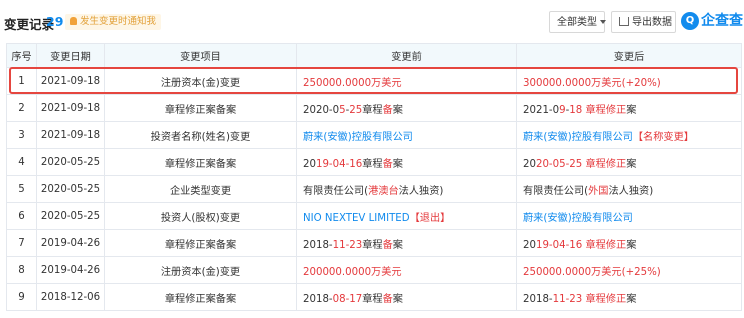  I want to click on col-header-before: 变更前, so click(406, 55).